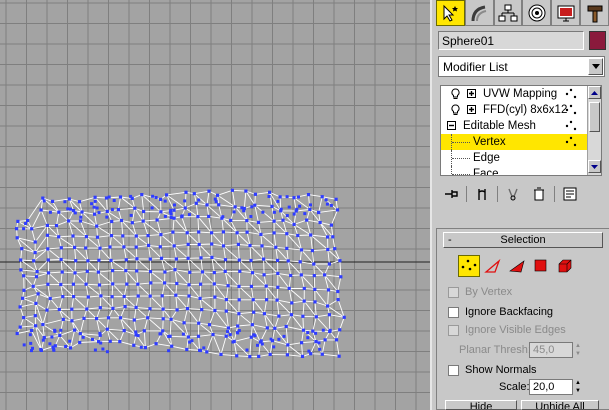 Image resolution: width=609 pixels, height=410 pixels. Describe the element at coordinates (481, 405) in the screenshot. I see `hide-button: Hide` at that location.